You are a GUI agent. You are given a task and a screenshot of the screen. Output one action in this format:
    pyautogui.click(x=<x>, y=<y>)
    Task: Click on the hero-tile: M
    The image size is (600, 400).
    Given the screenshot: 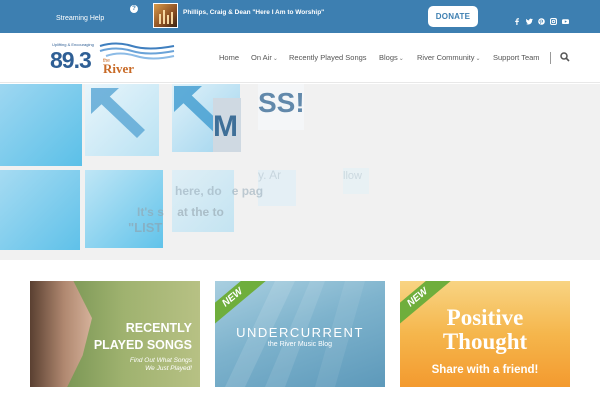 What is the action you would take?
    pyautogui.click(x=227, y=125)
    